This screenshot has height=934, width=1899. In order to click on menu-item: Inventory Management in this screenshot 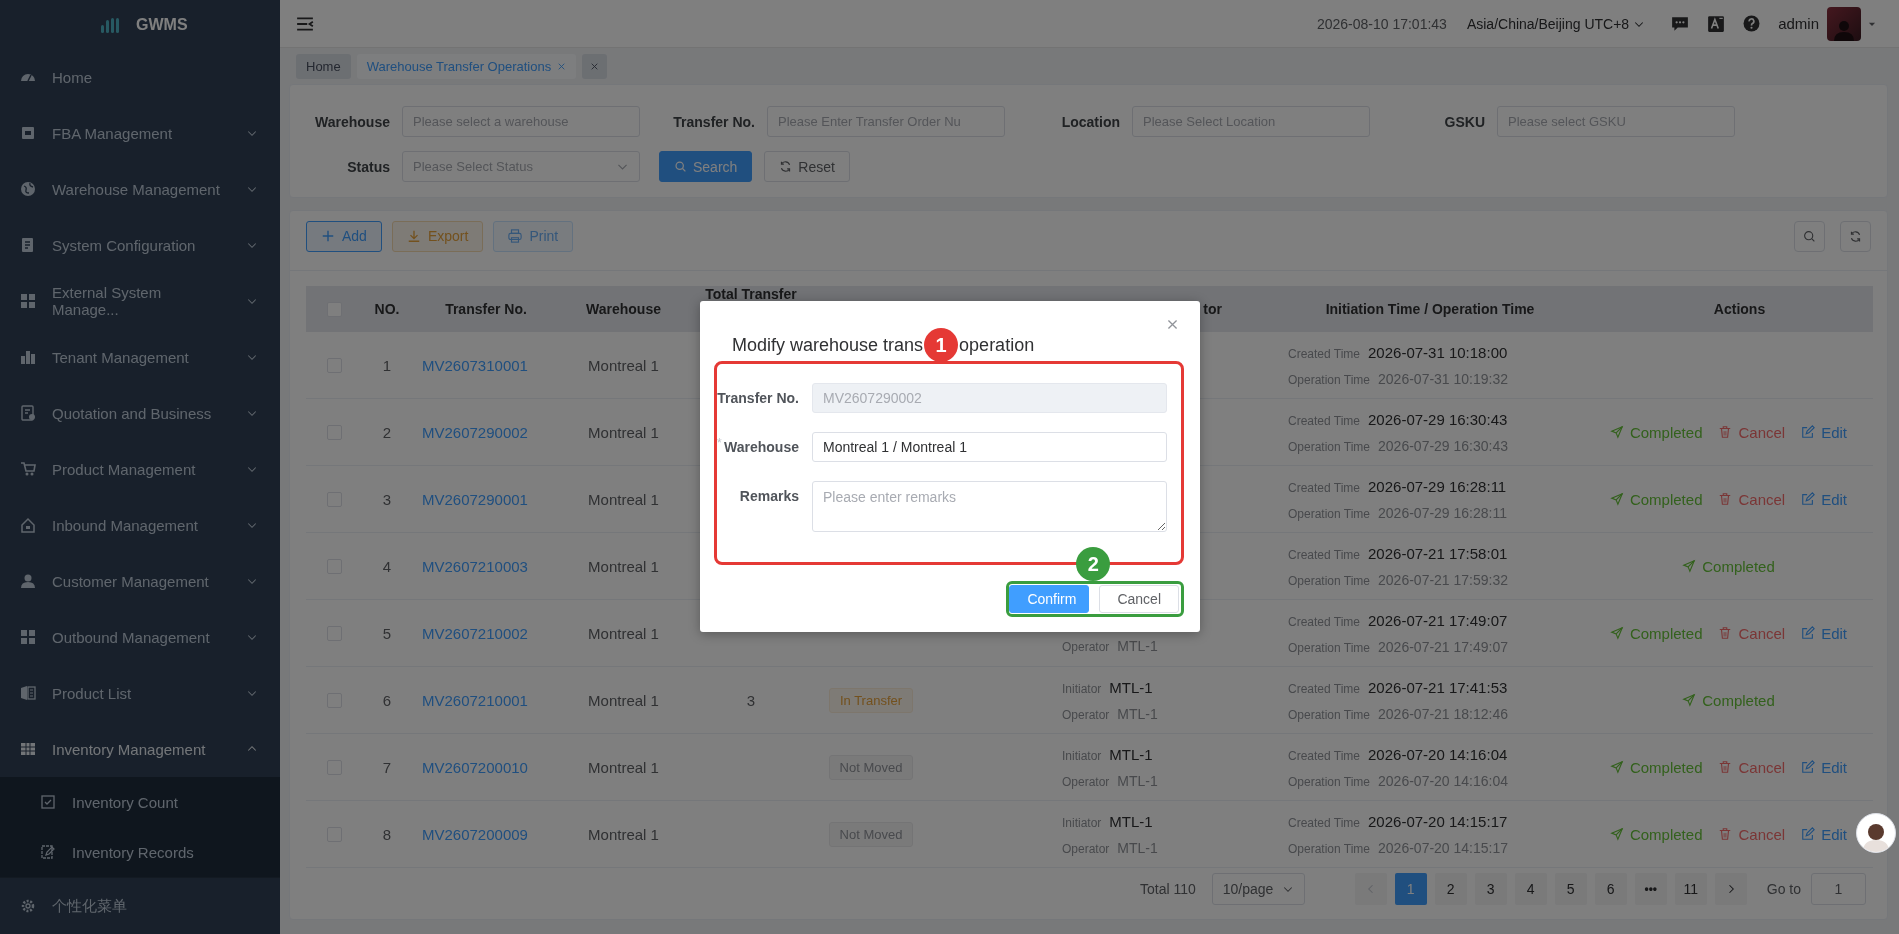, I will do `click(140, 749)`.